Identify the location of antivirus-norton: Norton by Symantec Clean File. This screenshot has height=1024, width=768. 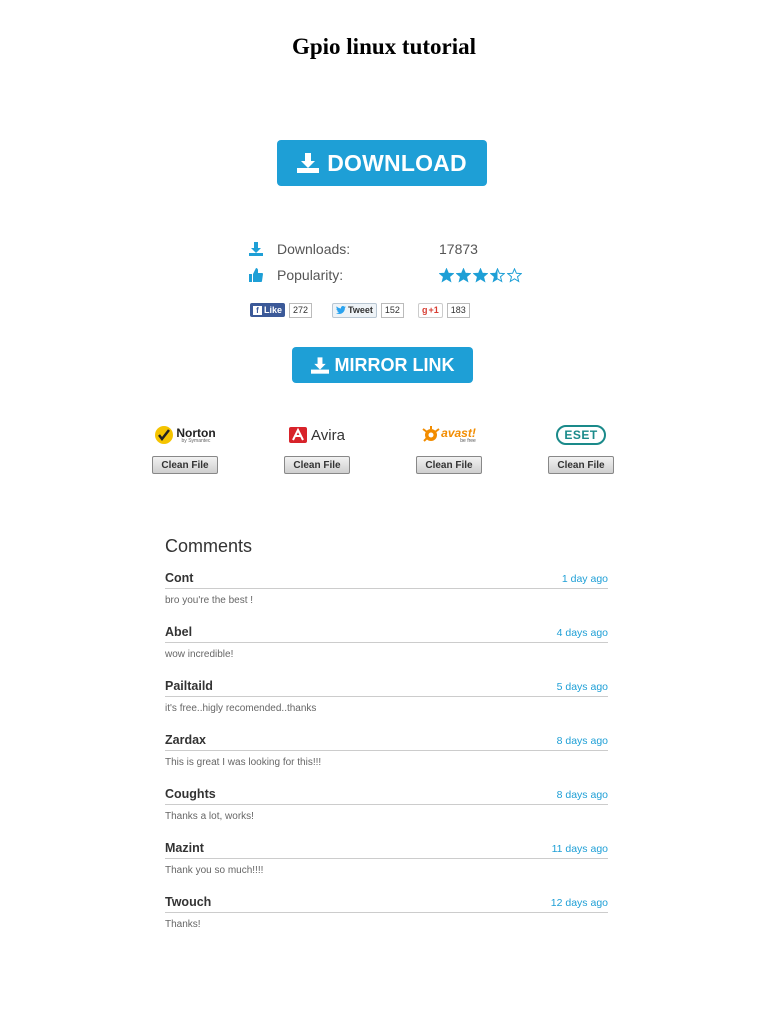
(185, 447).